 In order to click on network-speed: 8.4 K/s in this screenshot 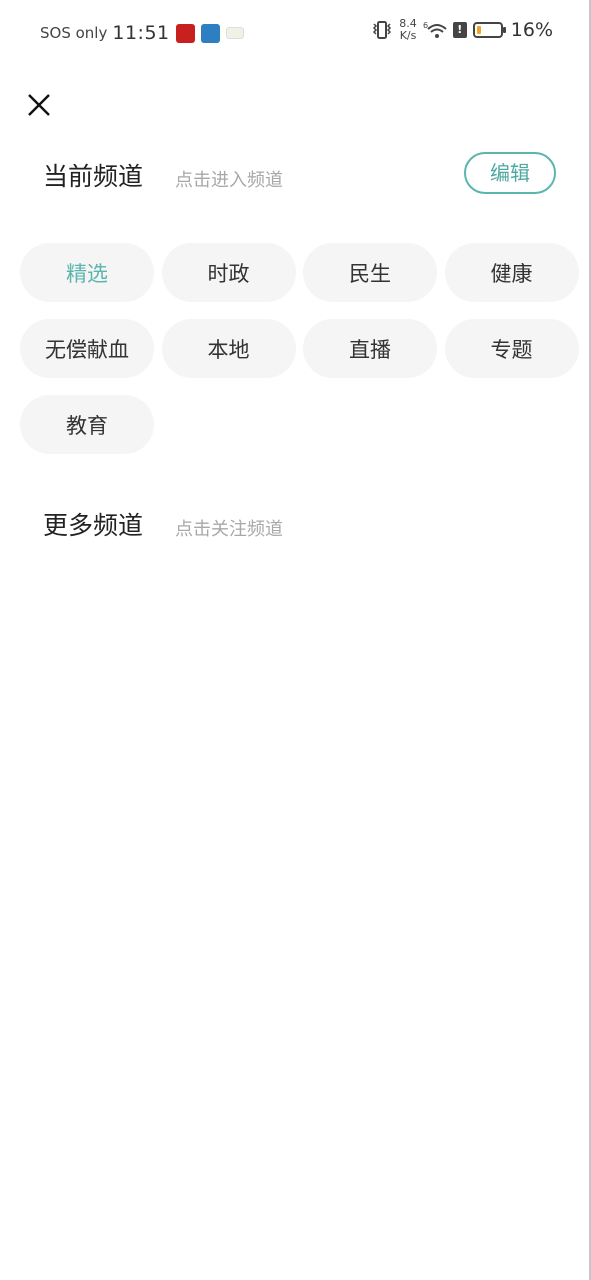, I will do `click(408, 30)`.